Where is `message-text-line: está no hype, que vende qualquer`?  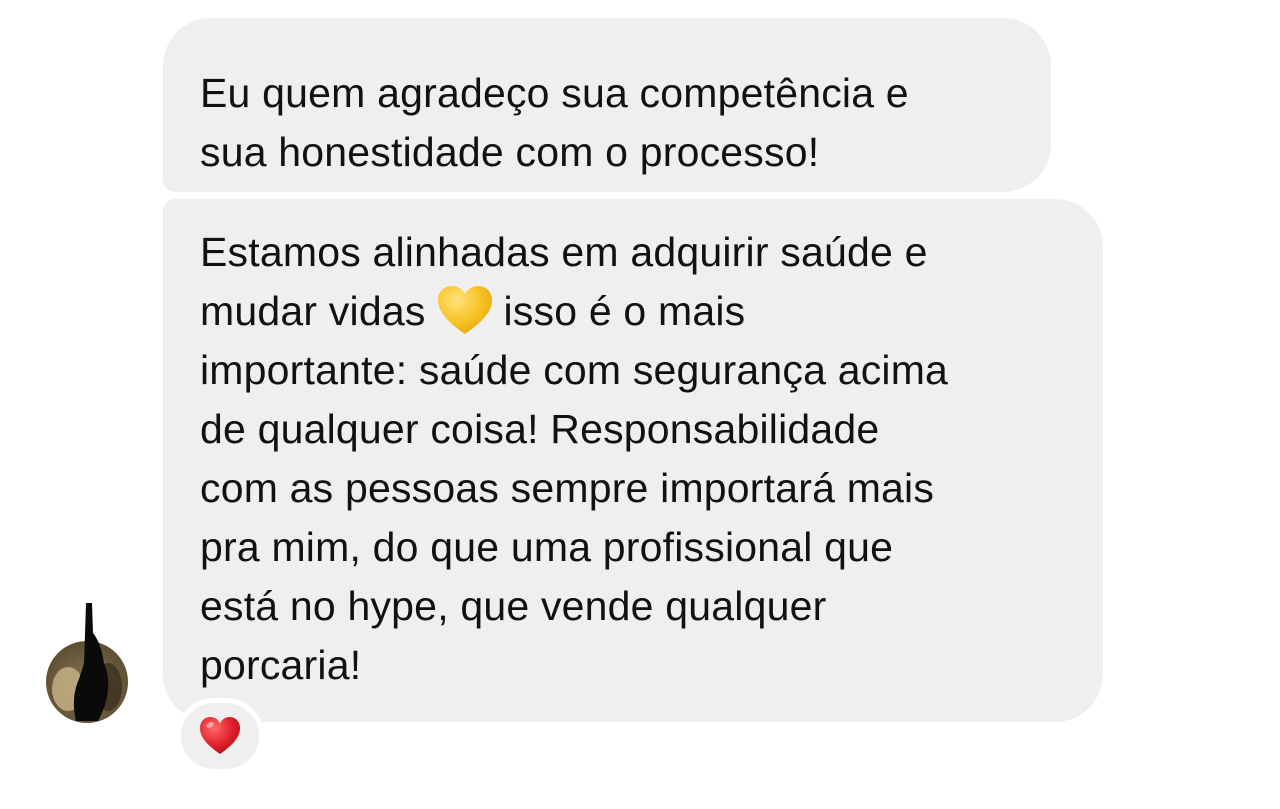 message-text-line: está no hype, que vende qualquer is located at coordinates (513, 606).